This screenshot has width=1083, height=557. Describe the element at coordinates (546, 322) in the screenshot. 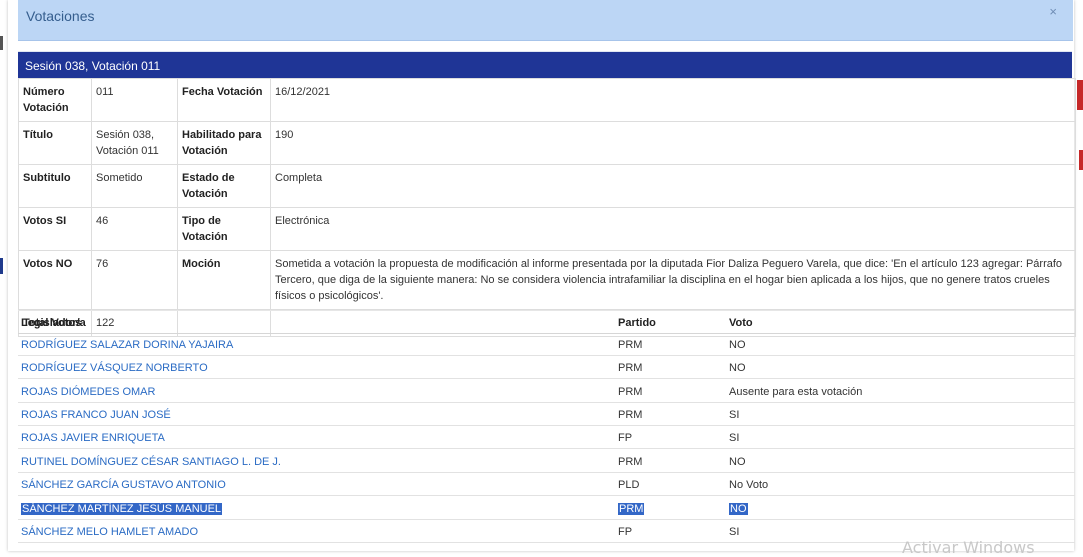

I see `voters-table-header: Legislador/a Partido Voto` at that location.